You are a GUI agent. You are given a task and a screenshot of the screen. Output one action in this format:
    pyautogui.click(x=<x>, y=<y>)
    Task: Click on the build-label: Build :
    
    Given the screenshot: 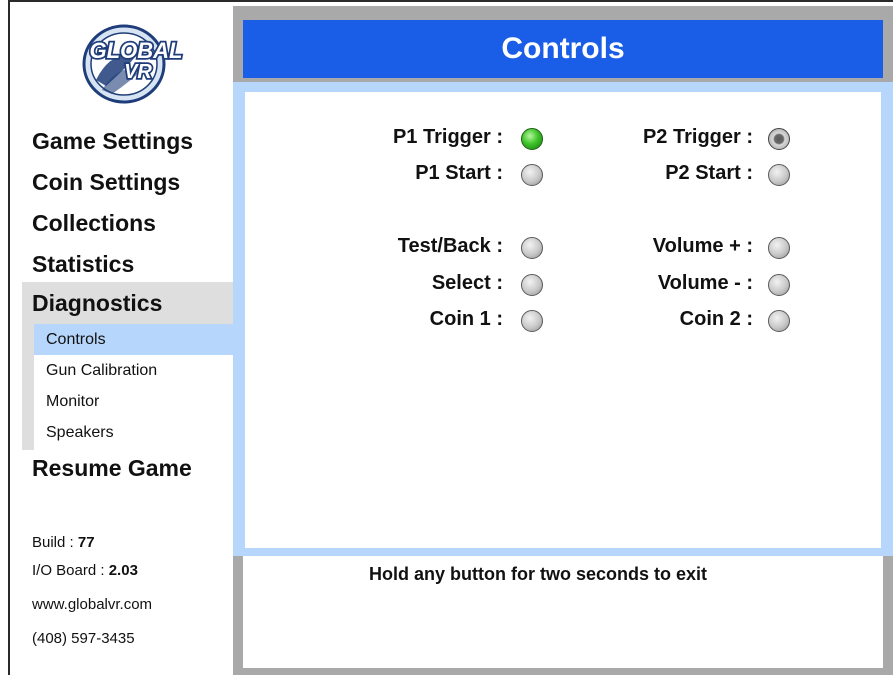 What is the action you would take?
    pyautogui.click(x=53, y=542)
    